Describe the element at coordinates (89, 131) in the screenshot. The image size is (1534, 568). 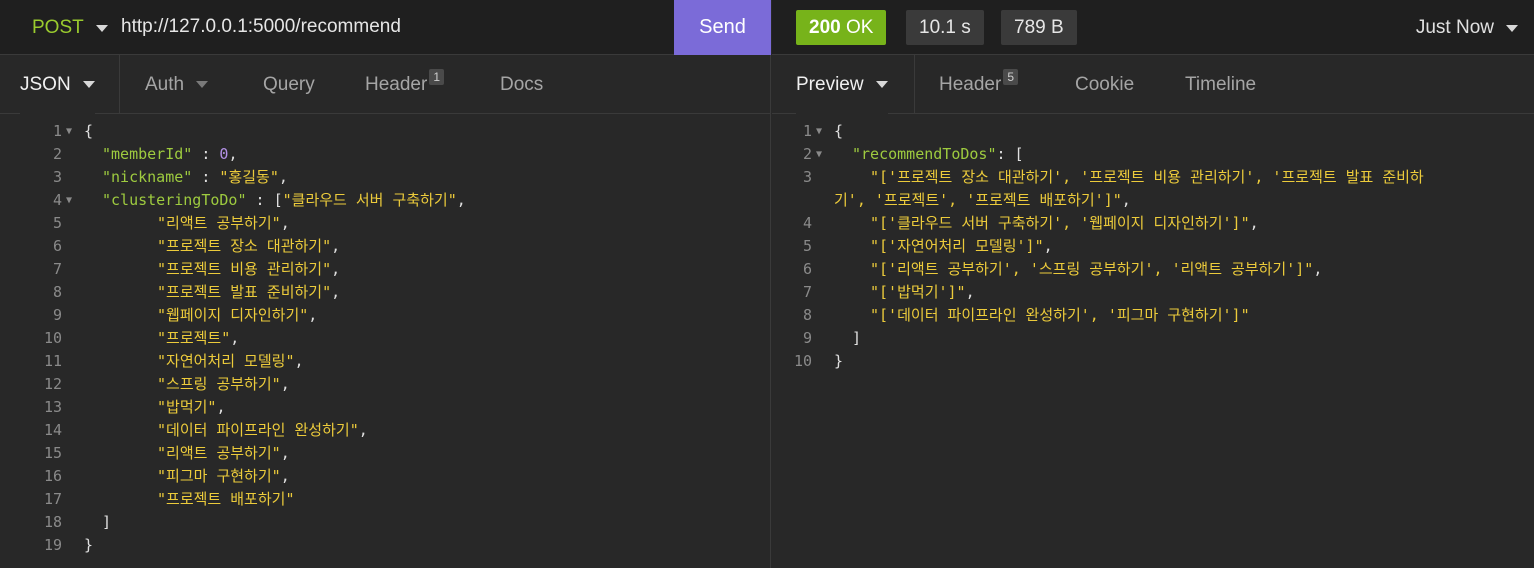
I see `json-punct: {` at that location.